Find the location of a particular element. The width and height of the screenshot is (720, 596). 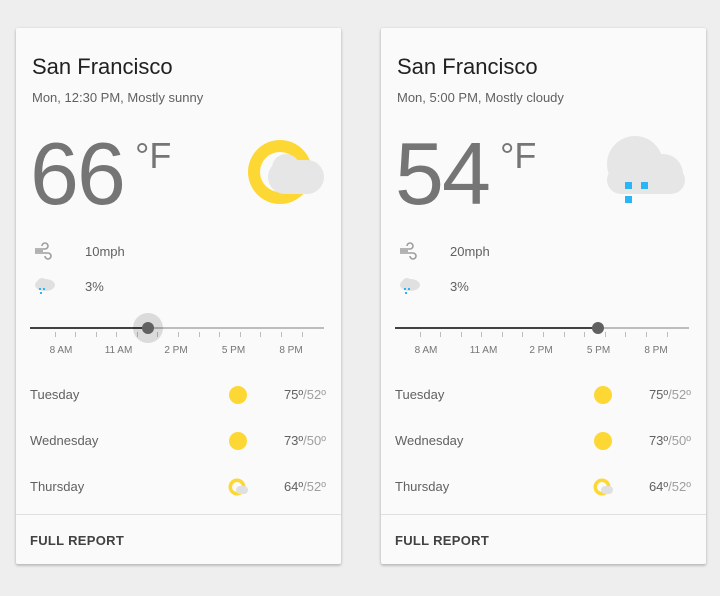

wind-row: 20mph is located at coordinates (497, 252).